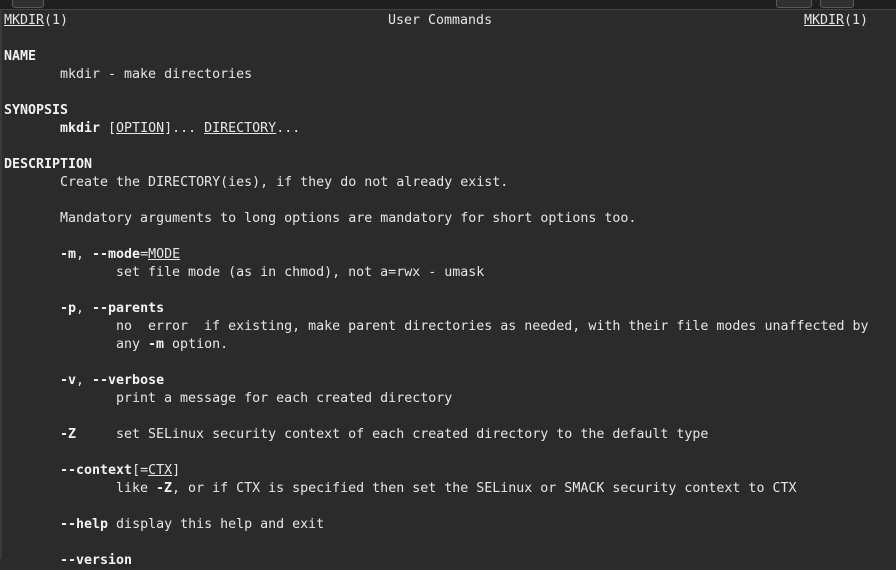 The width and height of the screenshot is (896, 570). I want to click on header-right-section: (1), so click(856, 20).